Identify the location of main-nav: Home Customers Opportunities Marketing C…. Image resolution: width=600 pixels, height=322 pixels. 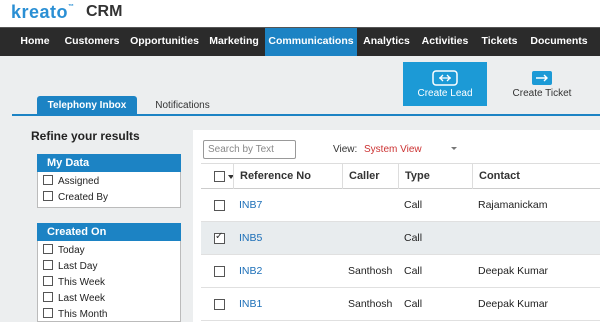
(300, 42).